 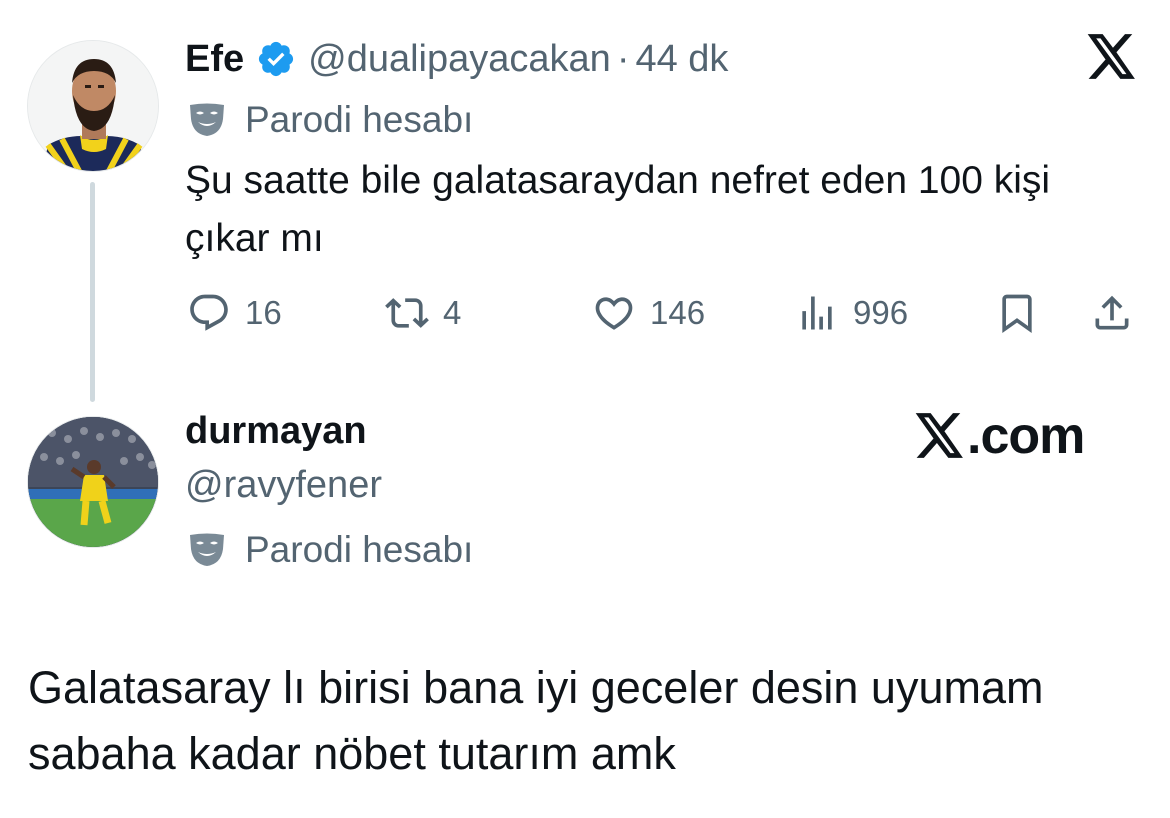 I want to click on tweet2-parody-text: Parodi hesabı, so click(x=359, y=549).